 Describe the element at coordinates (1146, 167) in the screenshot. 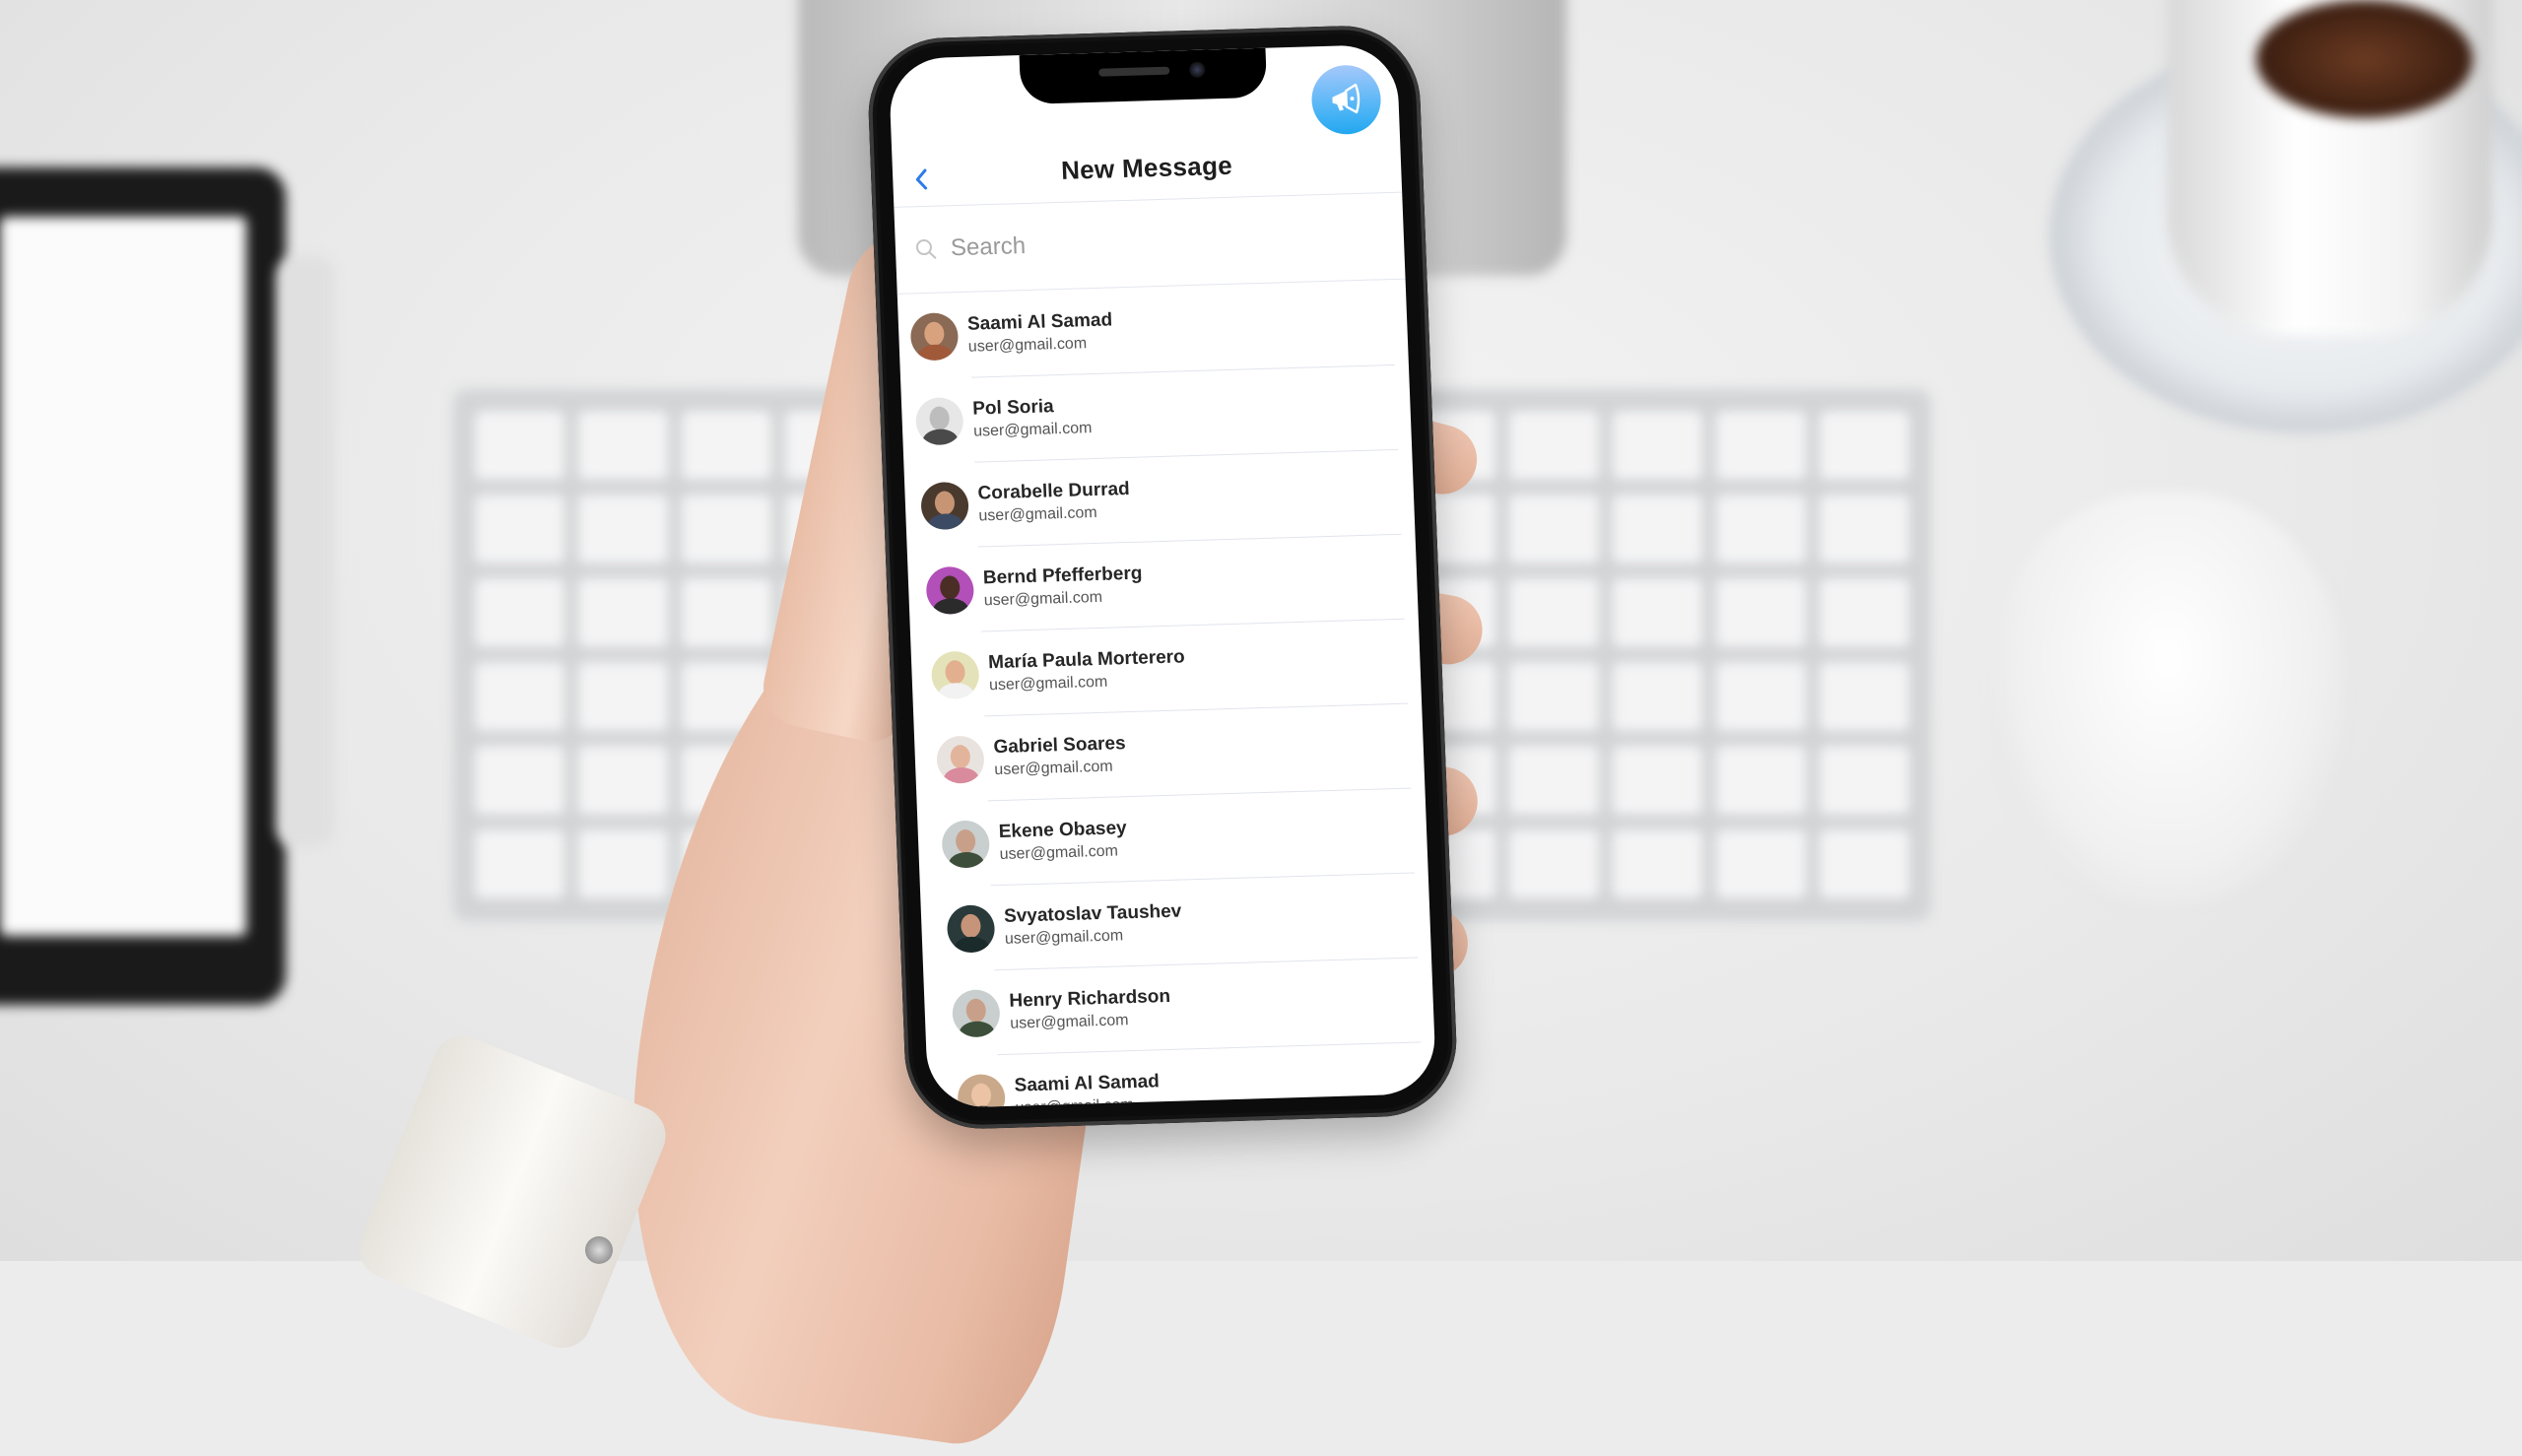

I see `page-title: New Message` at that location.